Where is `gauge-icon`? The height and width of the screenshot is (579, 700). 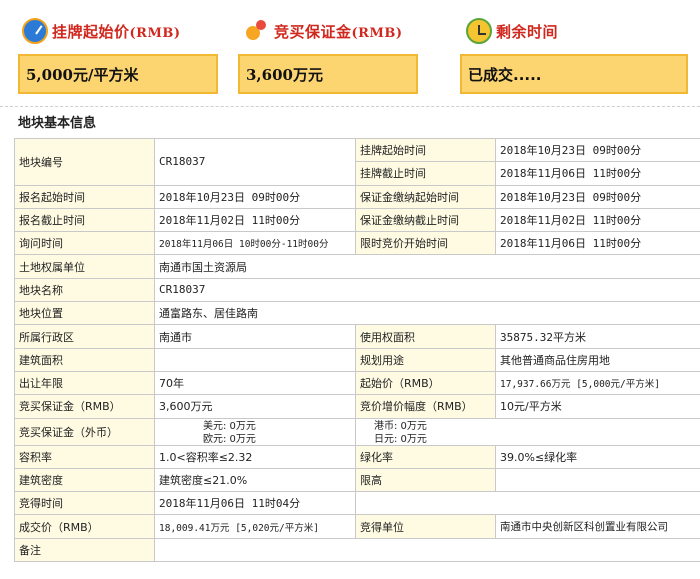 gauge-icon is located at coordinates (35, 31).